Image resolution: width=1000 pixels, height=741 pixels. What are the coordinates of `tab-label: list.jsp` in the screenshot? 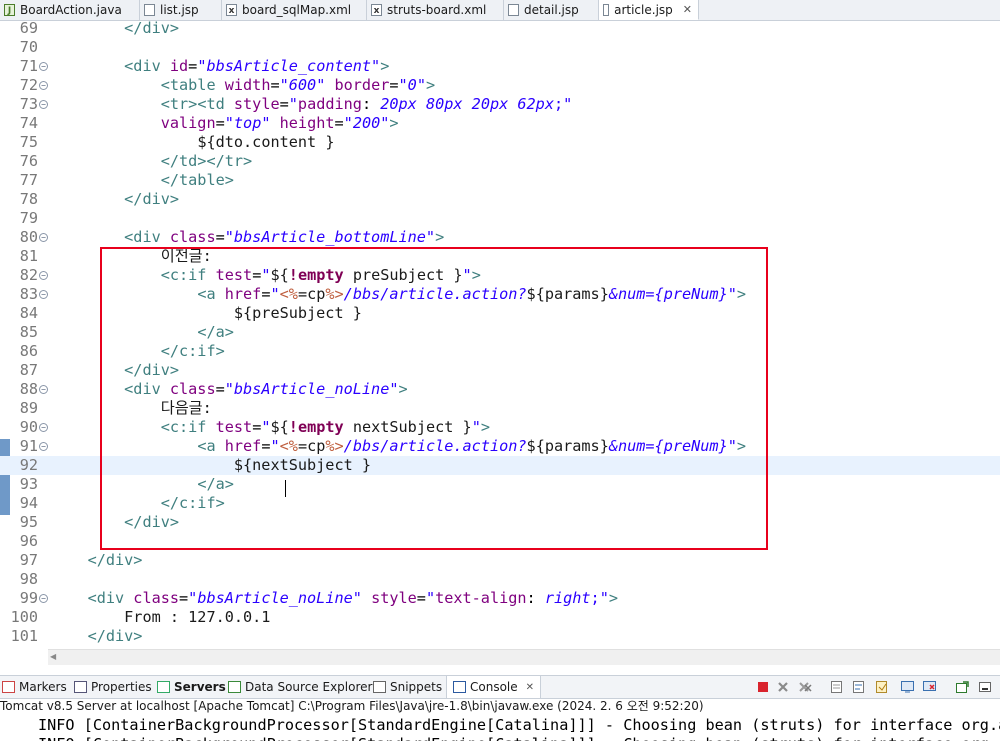 It's located at (179, 10).